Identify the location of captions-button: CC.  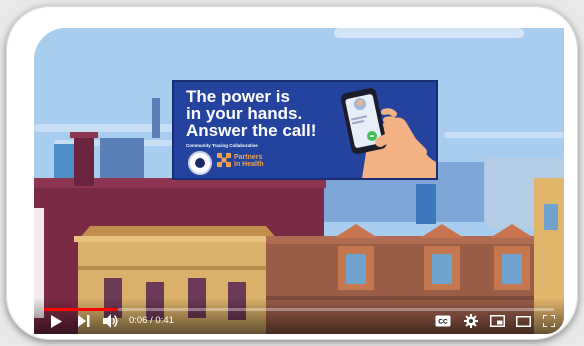
(443, 321).